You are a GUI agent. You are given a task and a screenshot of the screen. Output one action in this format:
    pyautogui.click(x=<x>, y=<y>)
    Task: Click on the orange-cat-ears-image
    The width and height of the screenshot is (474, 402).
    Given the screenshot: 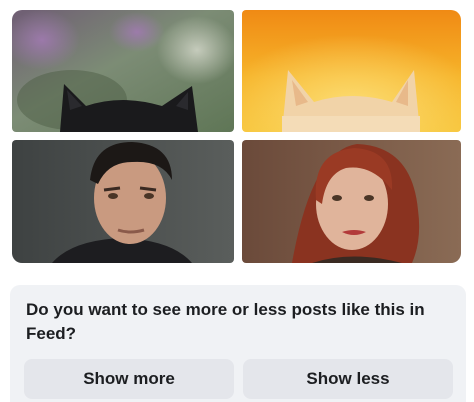 What is the action you would take?
    pyautogui.click(x=351, y=71)
    